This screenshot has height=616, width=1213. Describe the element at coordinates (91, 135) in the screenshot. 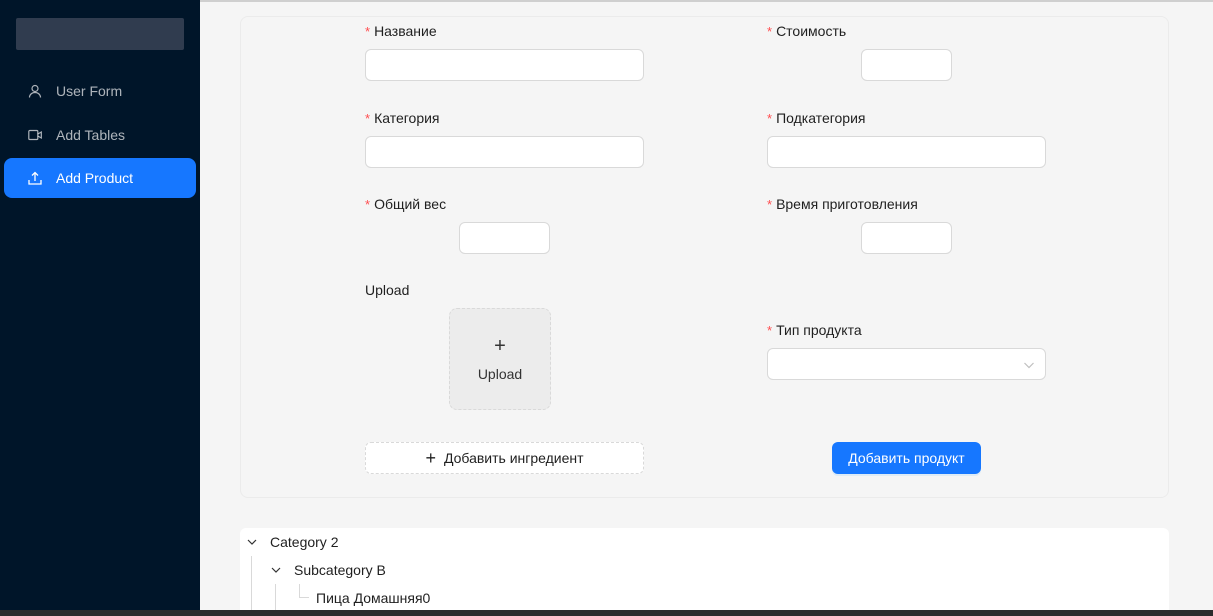

I see `sidebar-item-label: Add Tables` at that location.